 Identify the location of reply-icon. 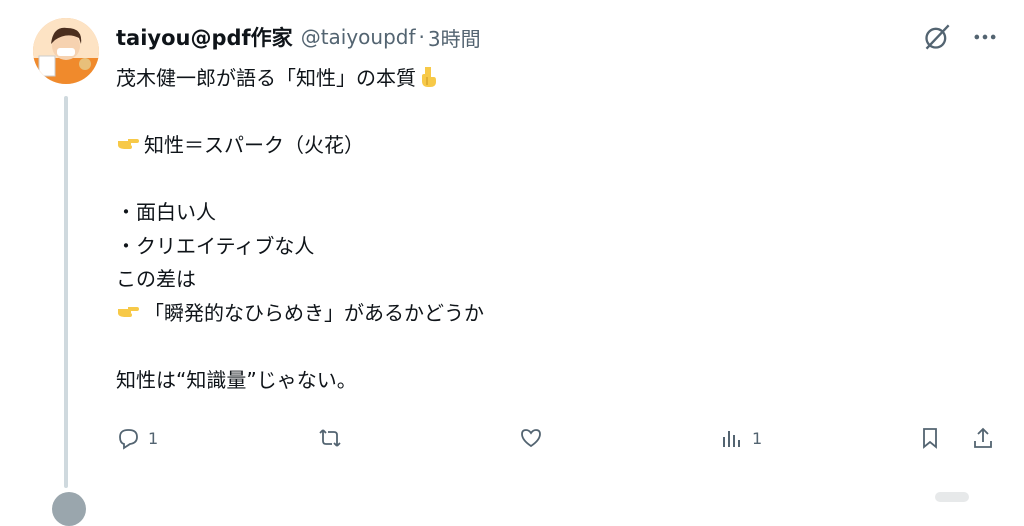
(128, 439).